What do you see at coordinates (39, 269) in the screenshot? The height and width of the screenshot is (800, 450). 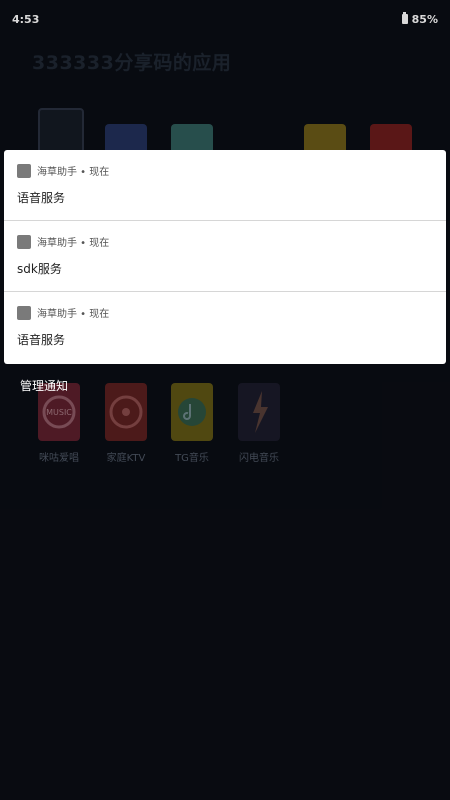 I see `notification-text: sdk服务` at bounding box center [39, 269].